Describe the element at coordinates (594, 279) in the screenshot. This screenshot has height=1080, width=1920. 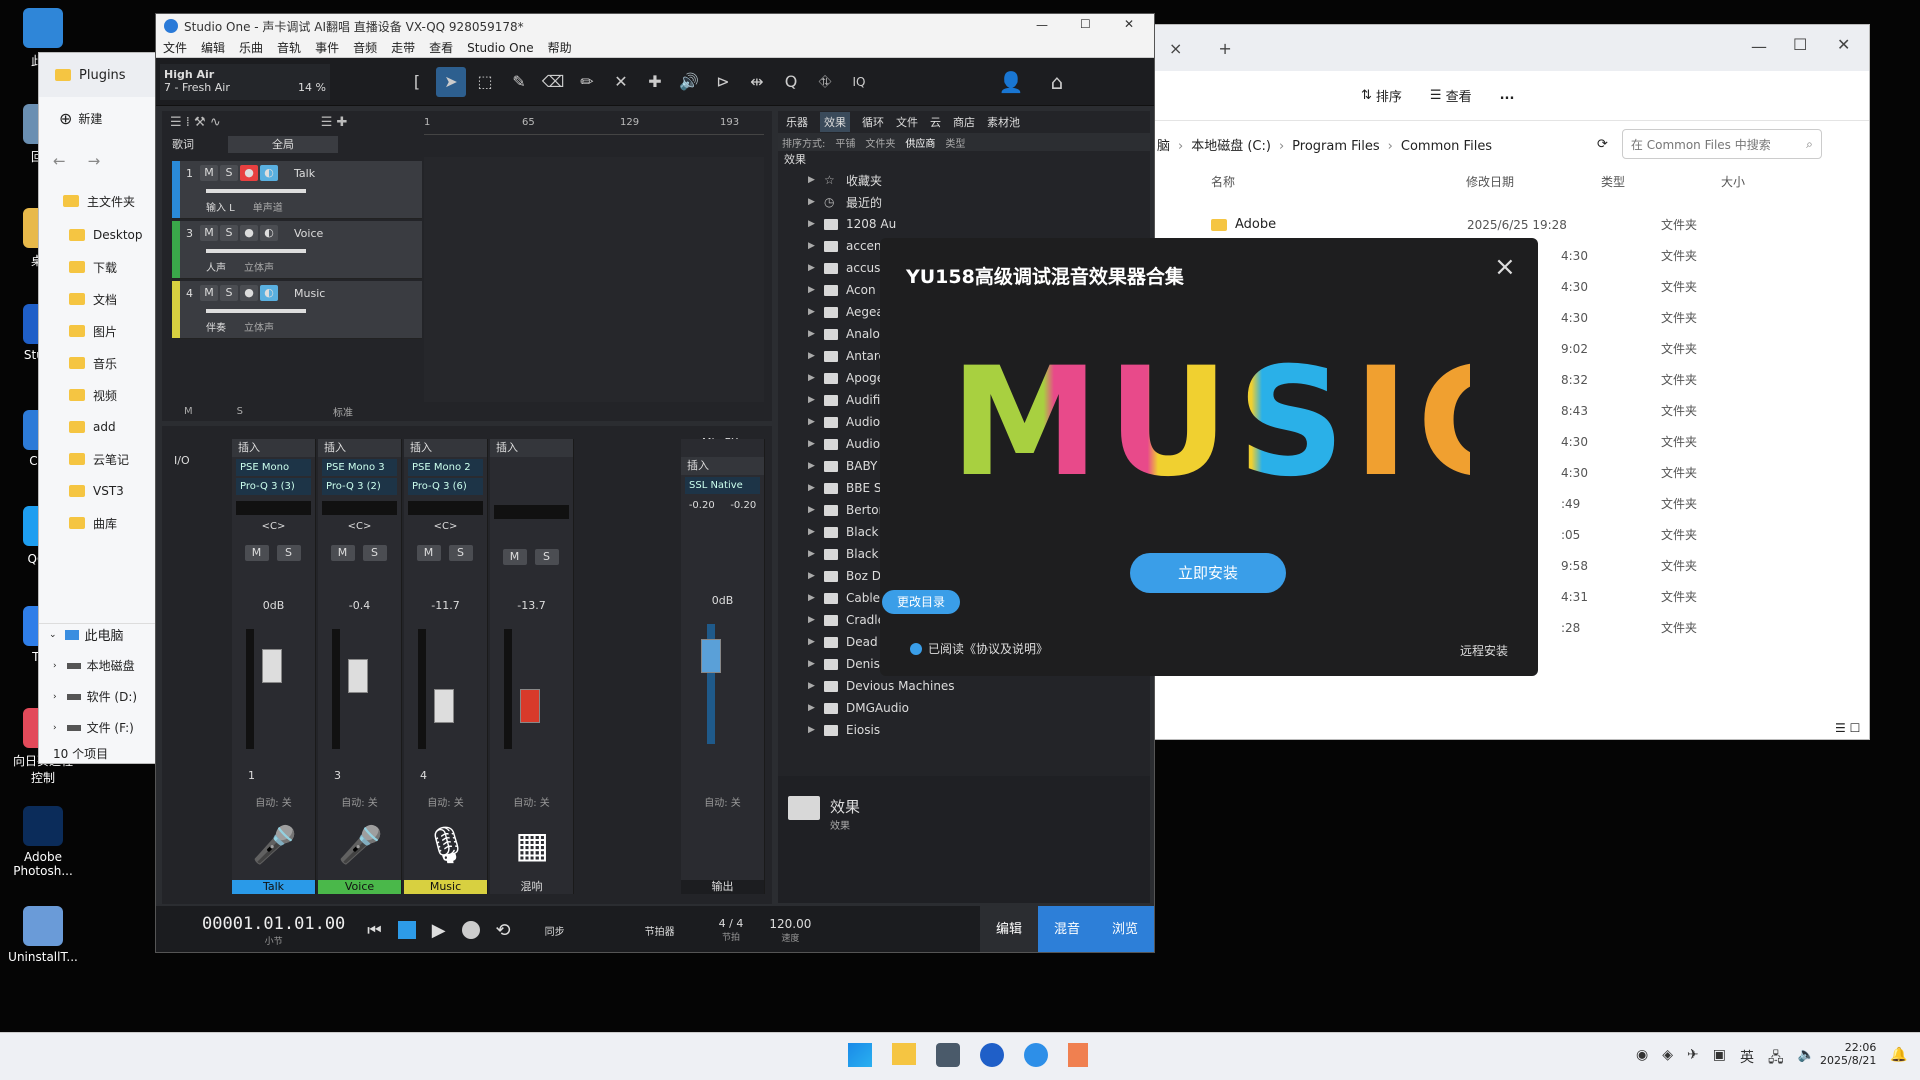
I see `arrange-area` at that location.